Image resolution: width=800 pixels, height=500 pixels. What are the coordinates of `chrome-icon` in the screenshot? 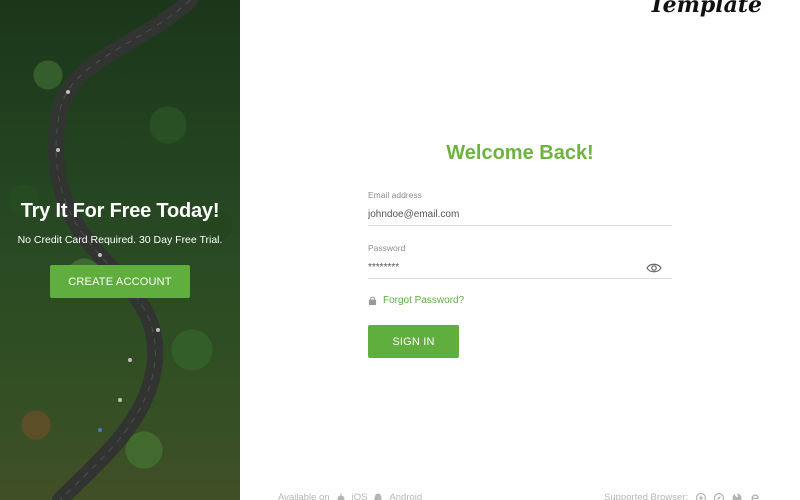 It's located at (701, 496).